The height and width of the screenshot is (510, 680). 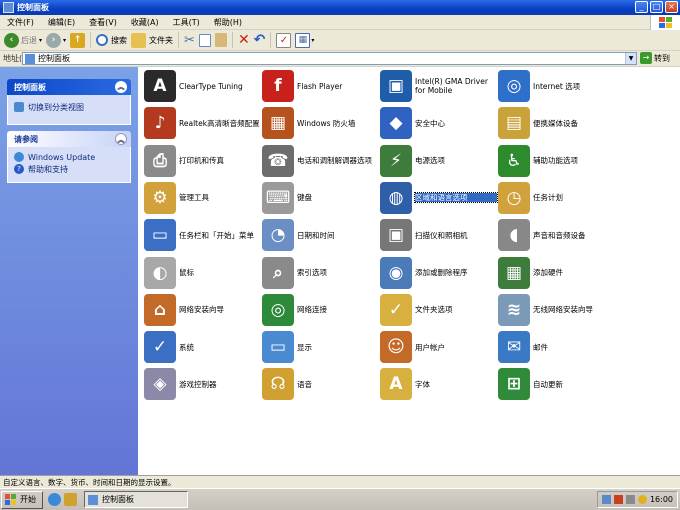 I want to click on back-button: ‹ 后退 ▾, so click(x=23, y=40).